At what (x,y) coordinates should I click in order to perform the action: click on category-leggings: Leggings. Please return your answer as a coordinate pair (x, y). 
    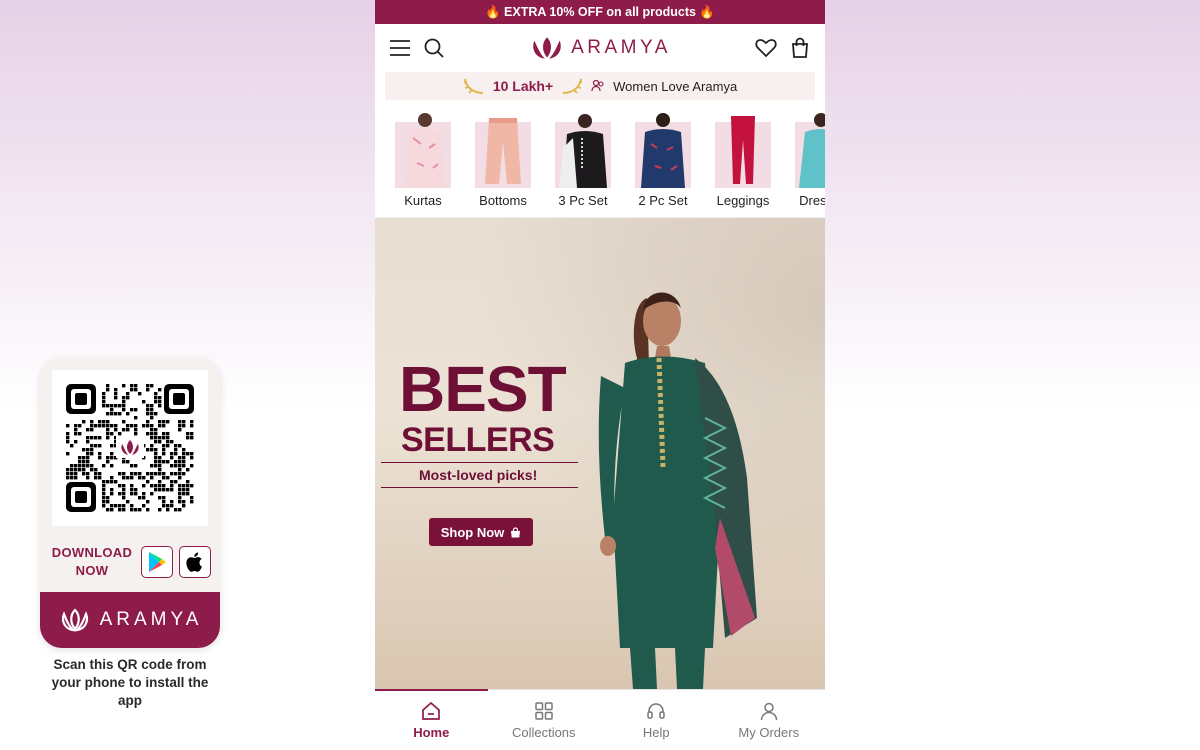
    Looking at the image, I should click on (743, 162).